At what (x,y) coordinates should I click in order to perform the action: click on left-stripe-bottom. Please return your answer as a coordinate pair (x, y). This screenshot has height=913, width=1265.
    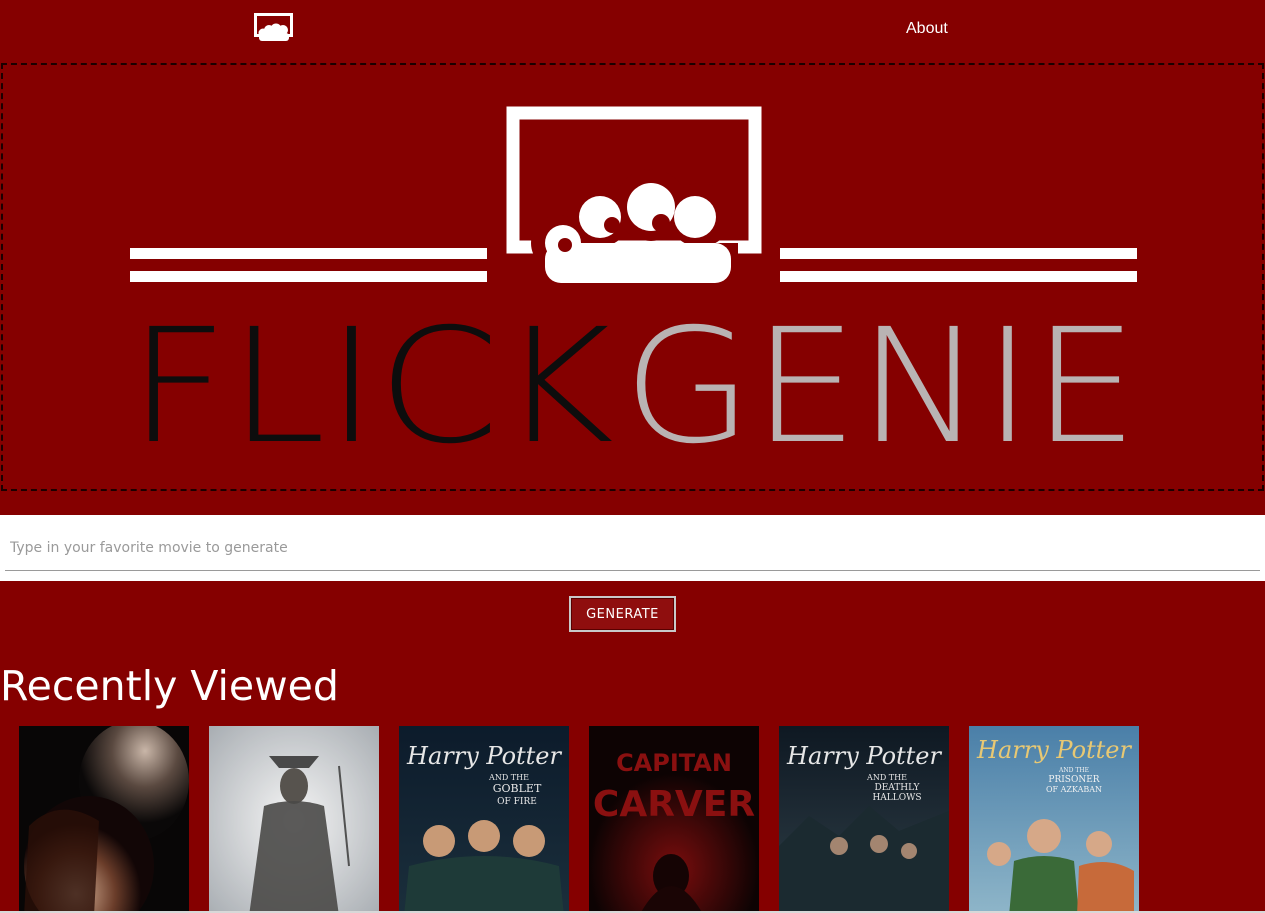
    Looking at the image, I should click on (308, 276).